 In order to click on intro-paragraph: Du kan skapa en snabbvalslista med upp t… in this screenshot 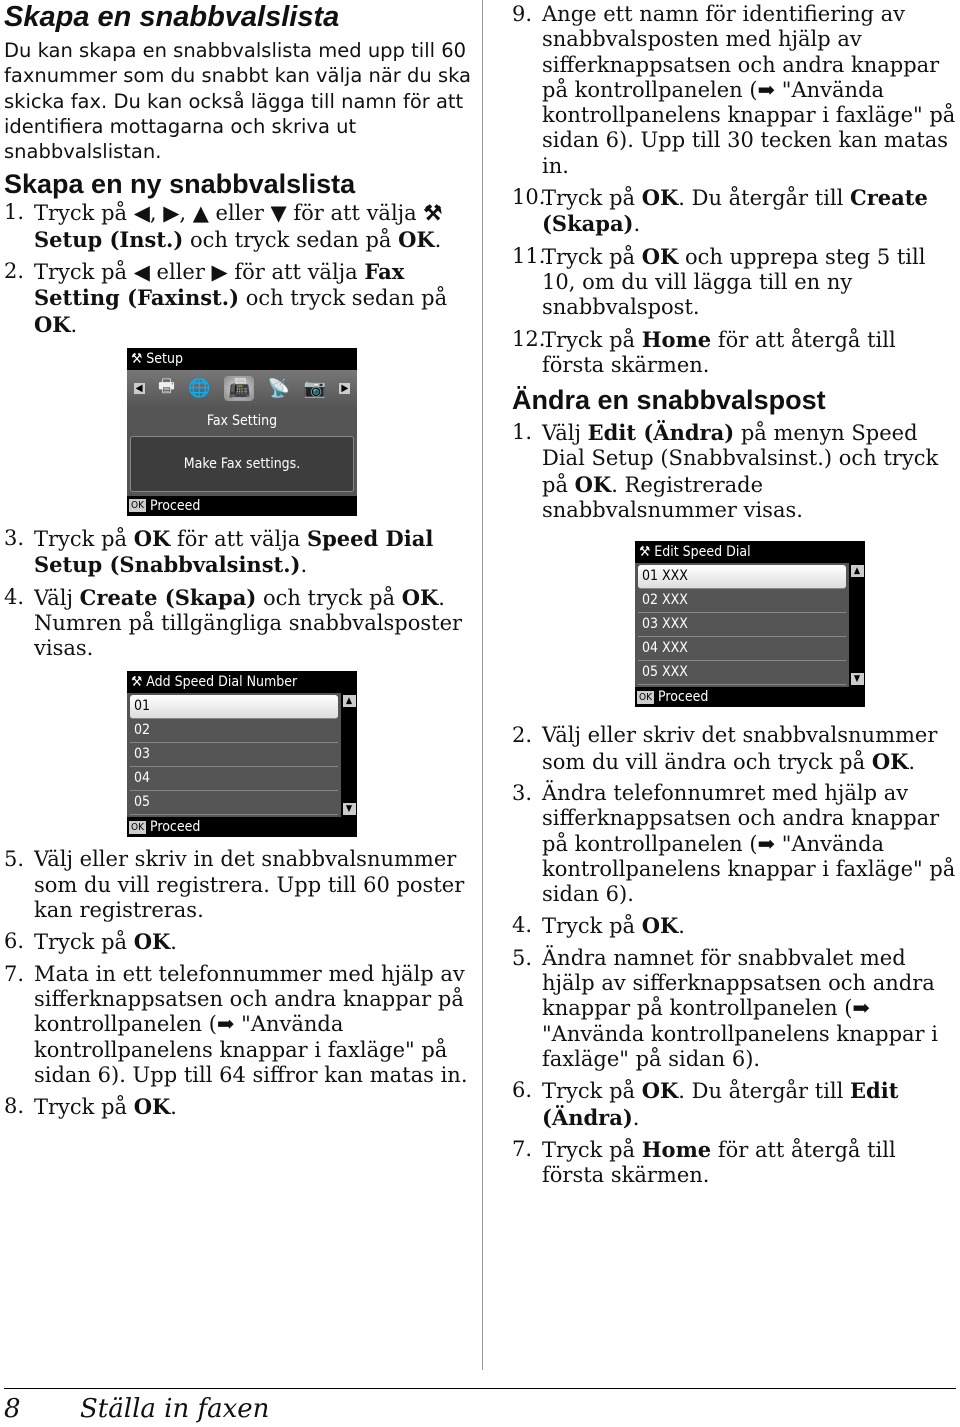, I will do `click(238, 101)`.